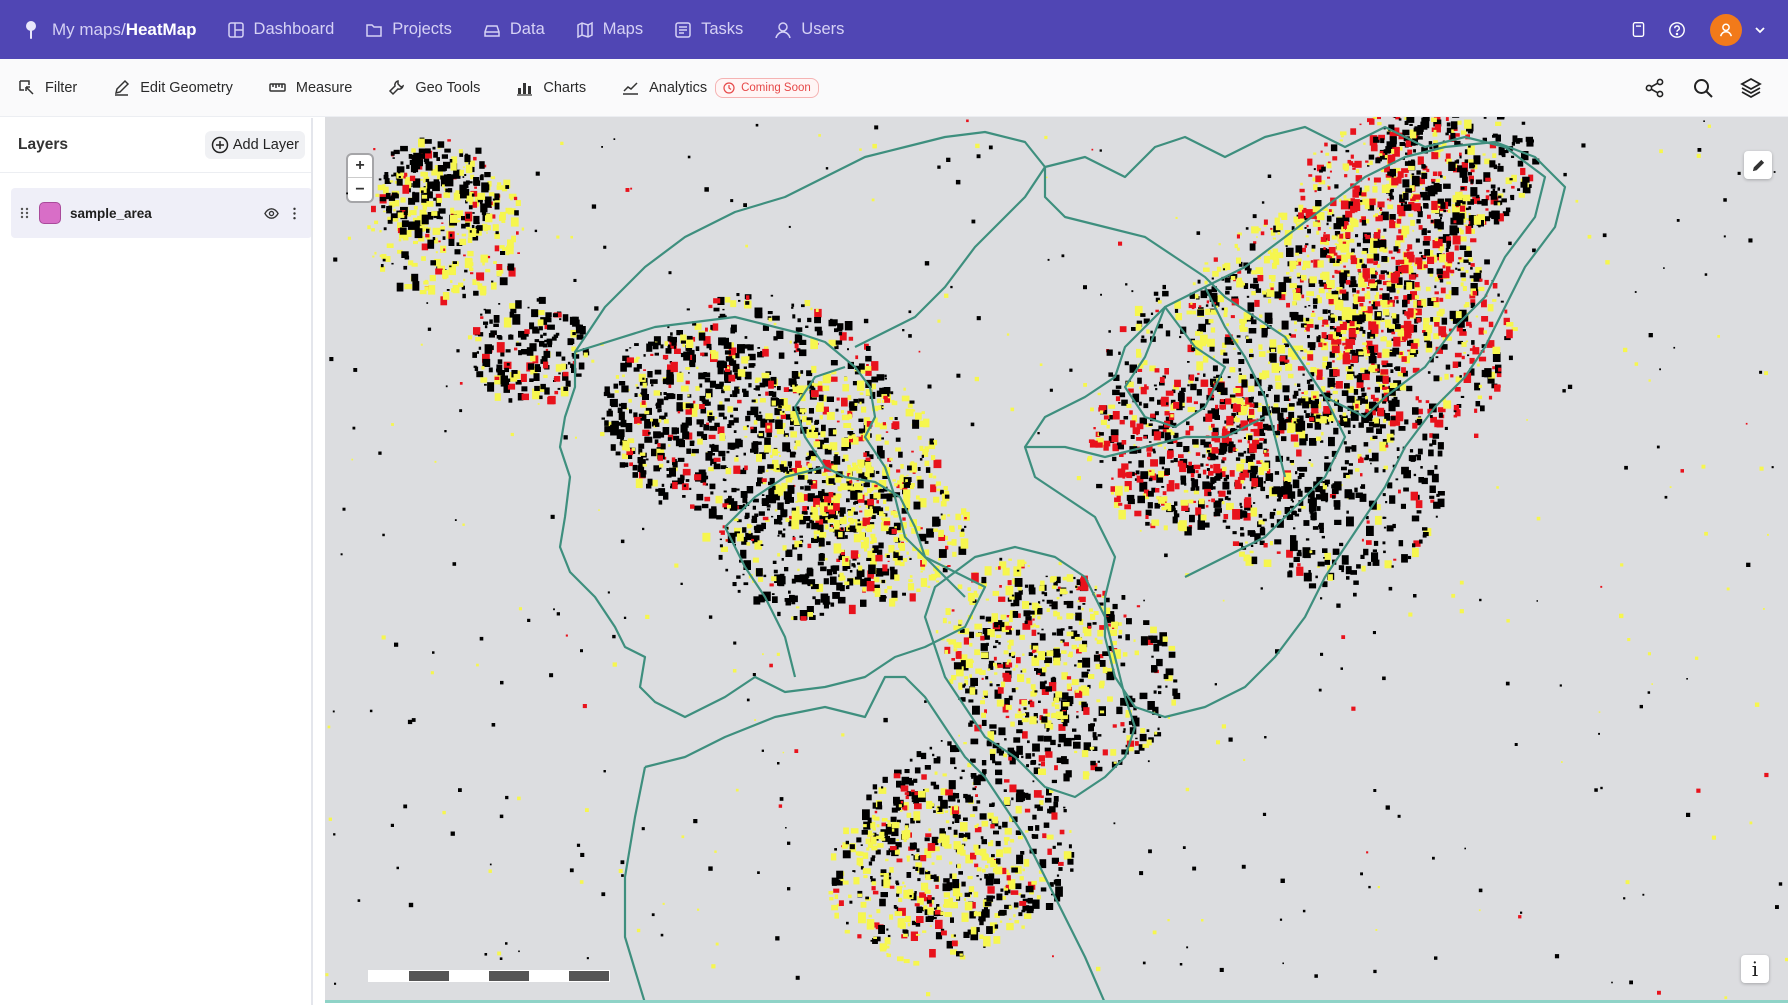  I want to click on add-layer-button: Add Layer, so click(254, 145).